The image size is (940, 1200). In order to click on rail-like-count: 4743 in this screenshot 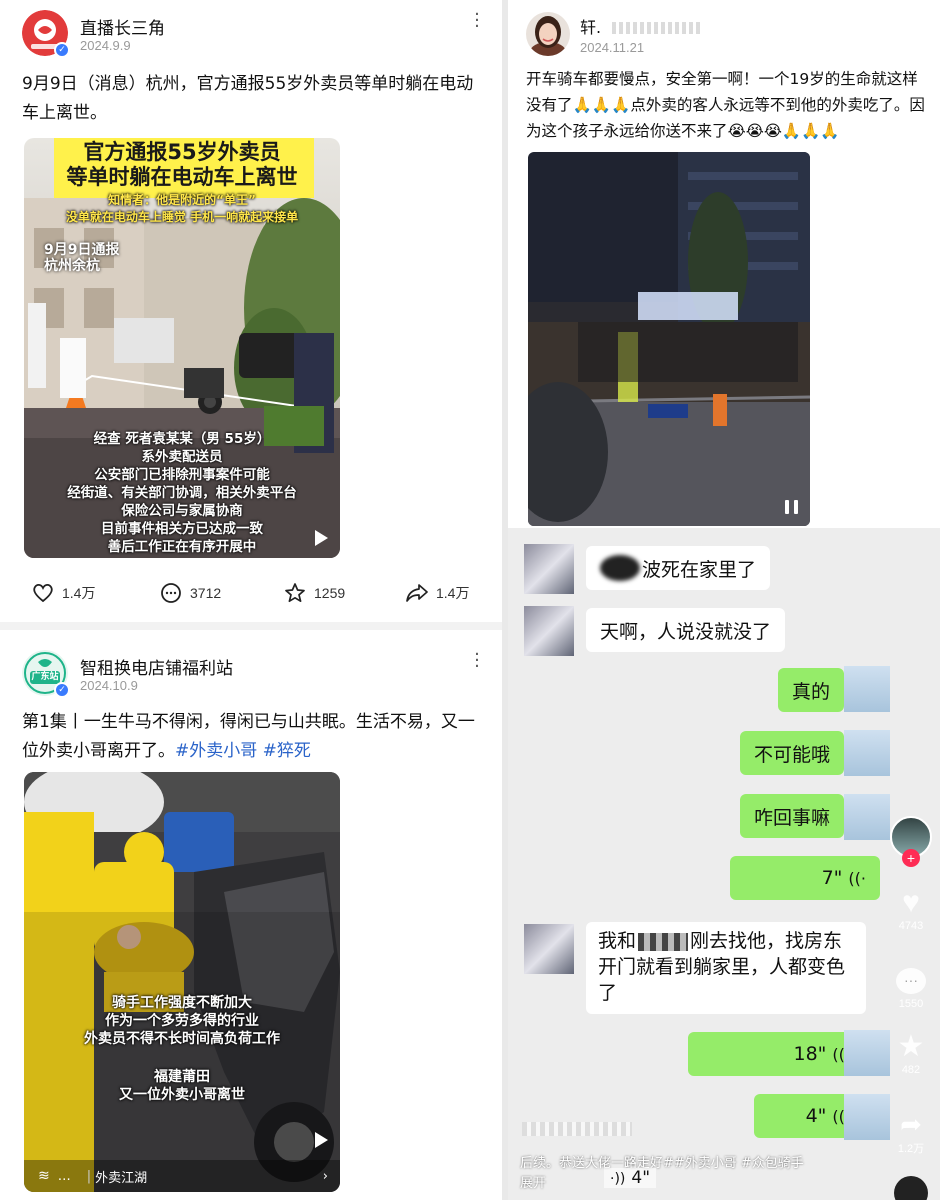, I will do `click(911, 926)`.